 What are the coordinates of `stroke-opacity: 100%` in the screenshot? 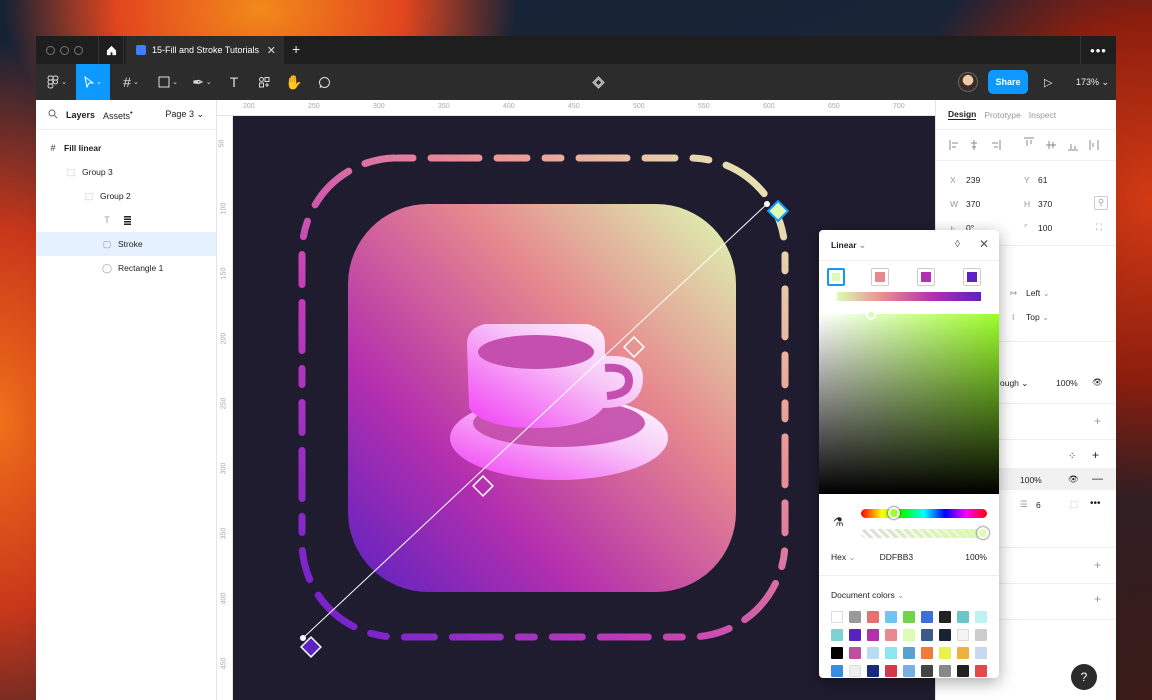 It's located at (1031, 480).